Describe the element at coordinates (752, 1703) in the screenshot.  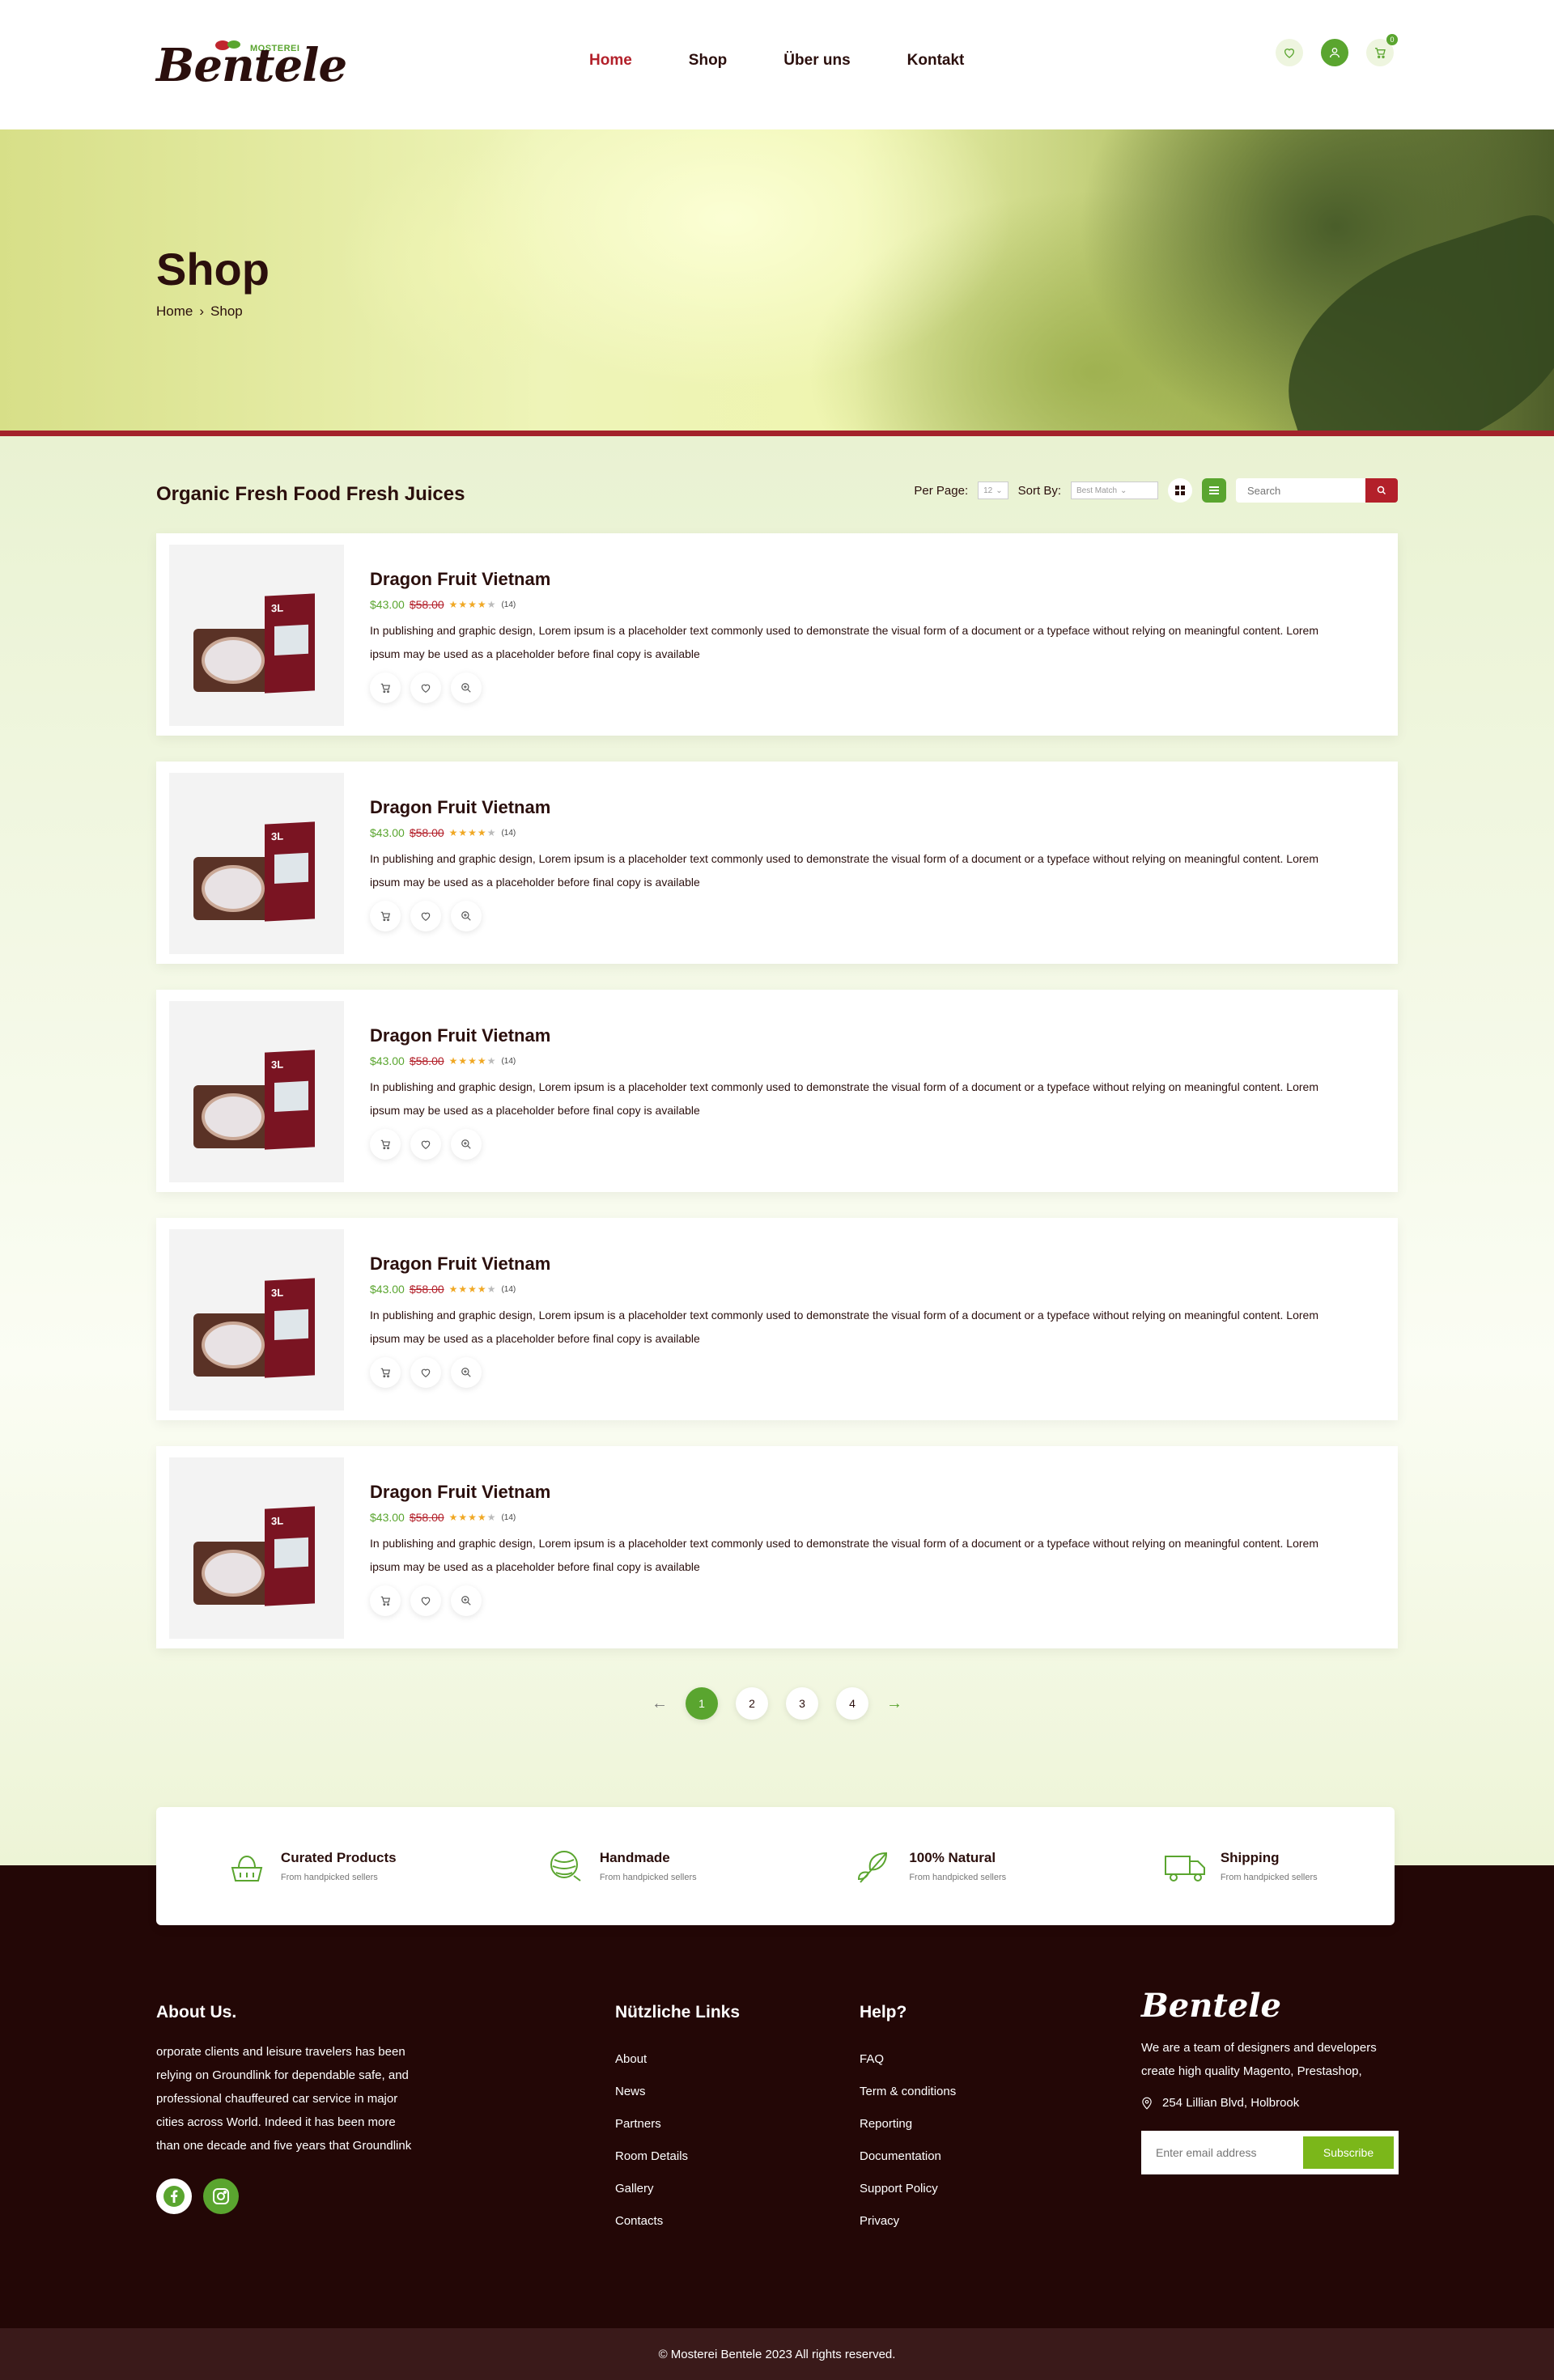
I see `page-button-2: 2` at that location.